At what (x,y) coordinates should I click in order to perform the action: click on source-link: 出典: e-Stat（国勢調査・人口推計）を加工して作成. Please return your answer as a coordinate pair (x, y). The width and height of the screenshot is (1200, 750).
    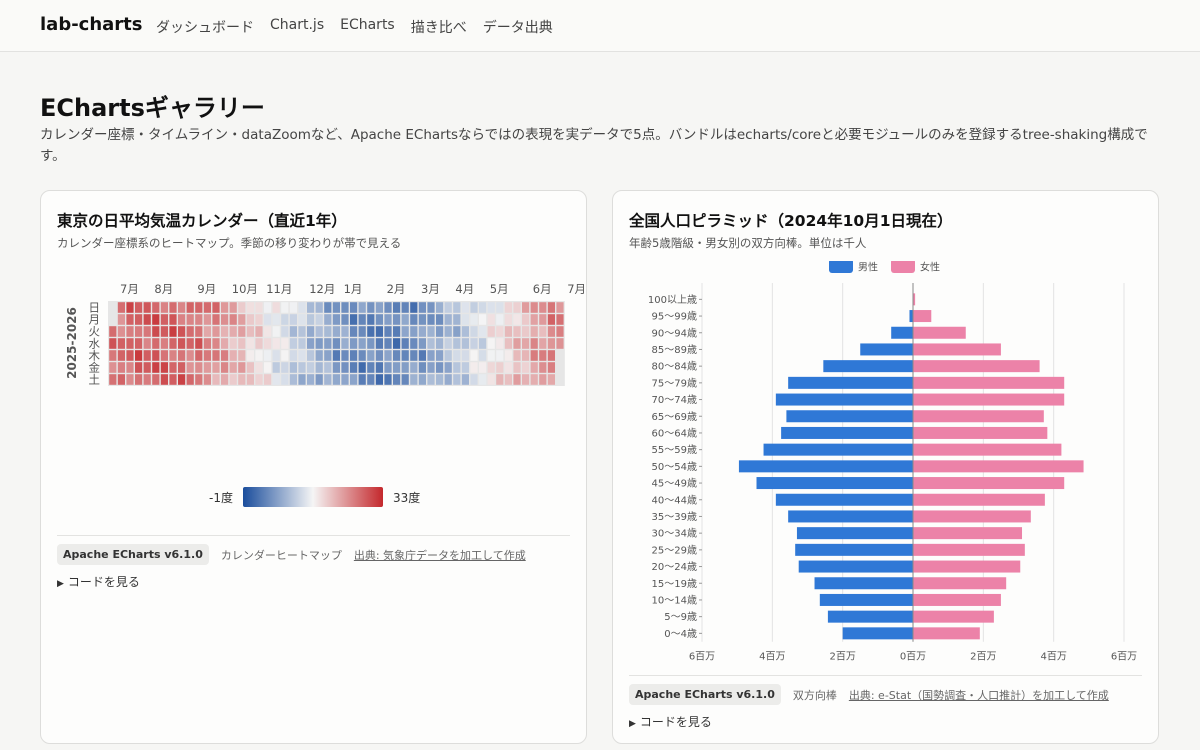
    Looking at the image, I should click on (979, 695).